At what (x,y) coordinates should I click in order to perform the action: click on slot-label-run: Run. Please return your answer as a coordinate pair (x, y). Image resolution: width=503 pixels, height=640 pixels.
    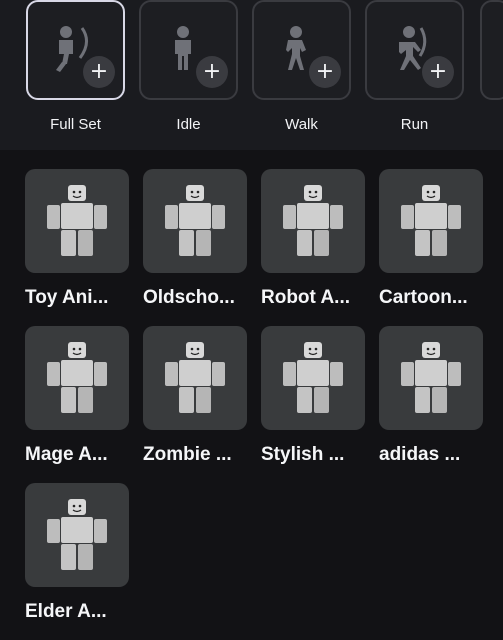
    Looking at the image, I should click on (414, 124).